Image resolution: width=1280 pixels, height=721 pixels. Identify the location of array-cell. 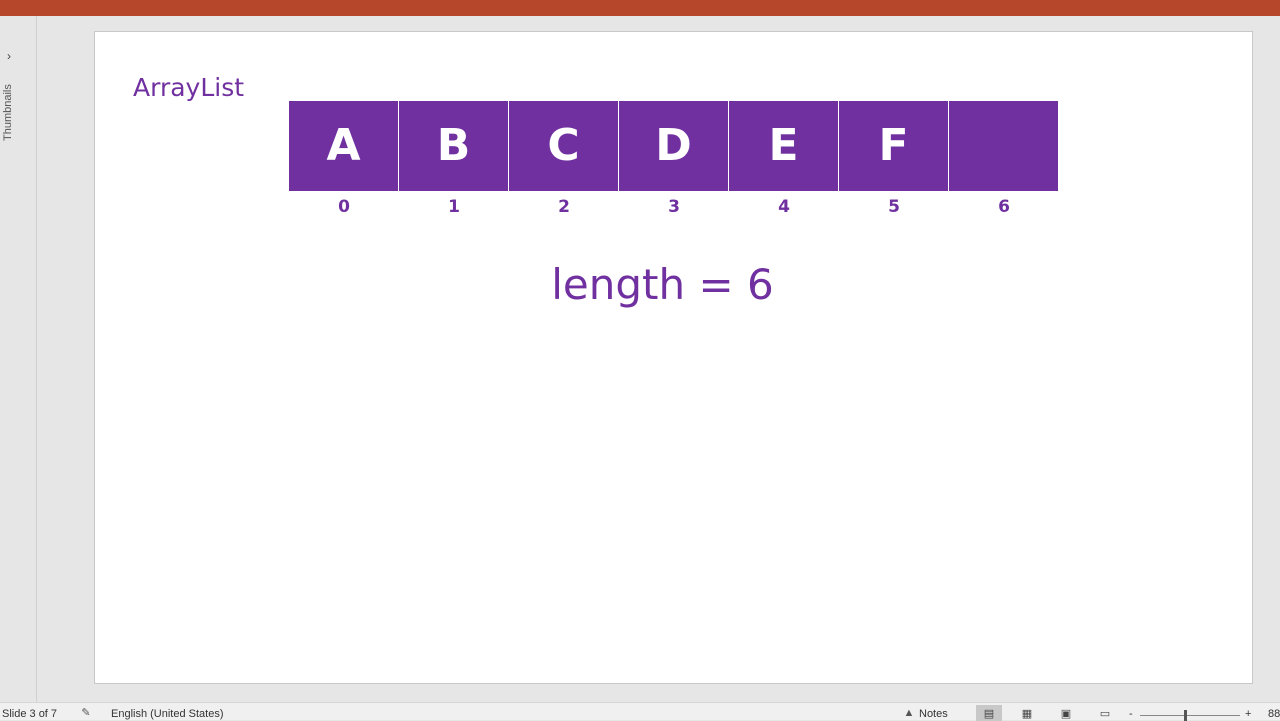
(1003, 146).